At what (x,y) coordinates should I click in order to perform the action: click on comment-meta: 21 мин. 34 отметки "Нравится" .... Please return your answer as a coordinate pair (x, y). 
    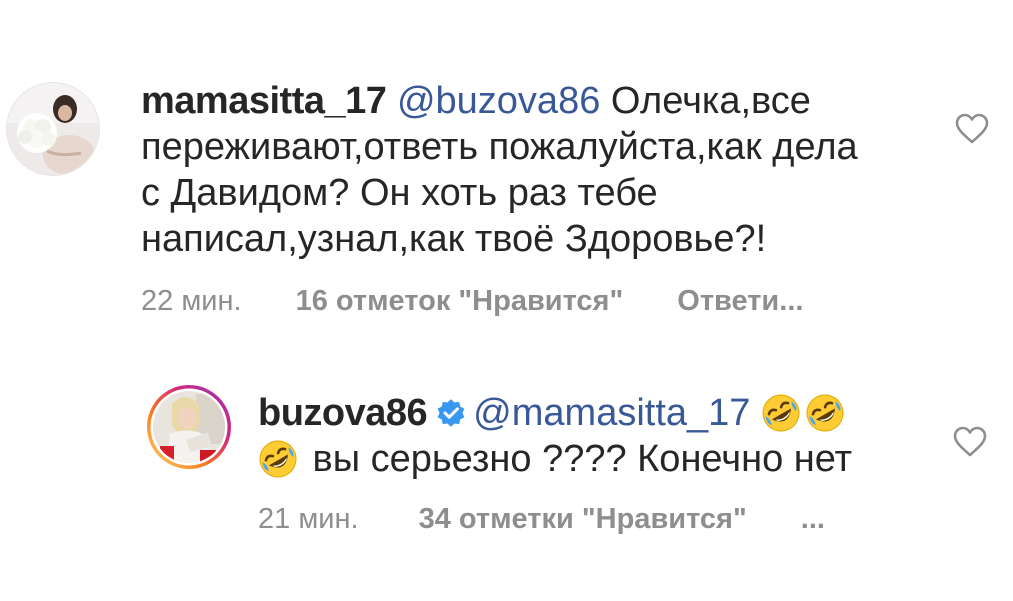
    Looking at the image, I should click on (541, 519).